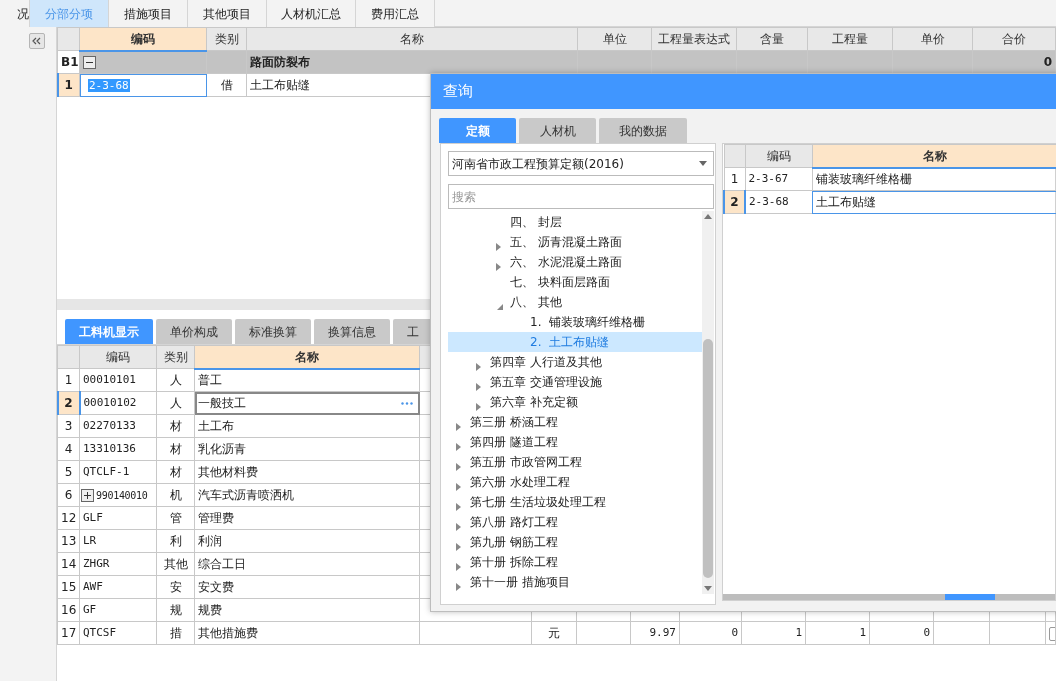 The height and width of the screenshot is (681, 1056). Describe the element at coordinates (643, 130) in the screenshot. I see `tab: 我的数据` at that location.